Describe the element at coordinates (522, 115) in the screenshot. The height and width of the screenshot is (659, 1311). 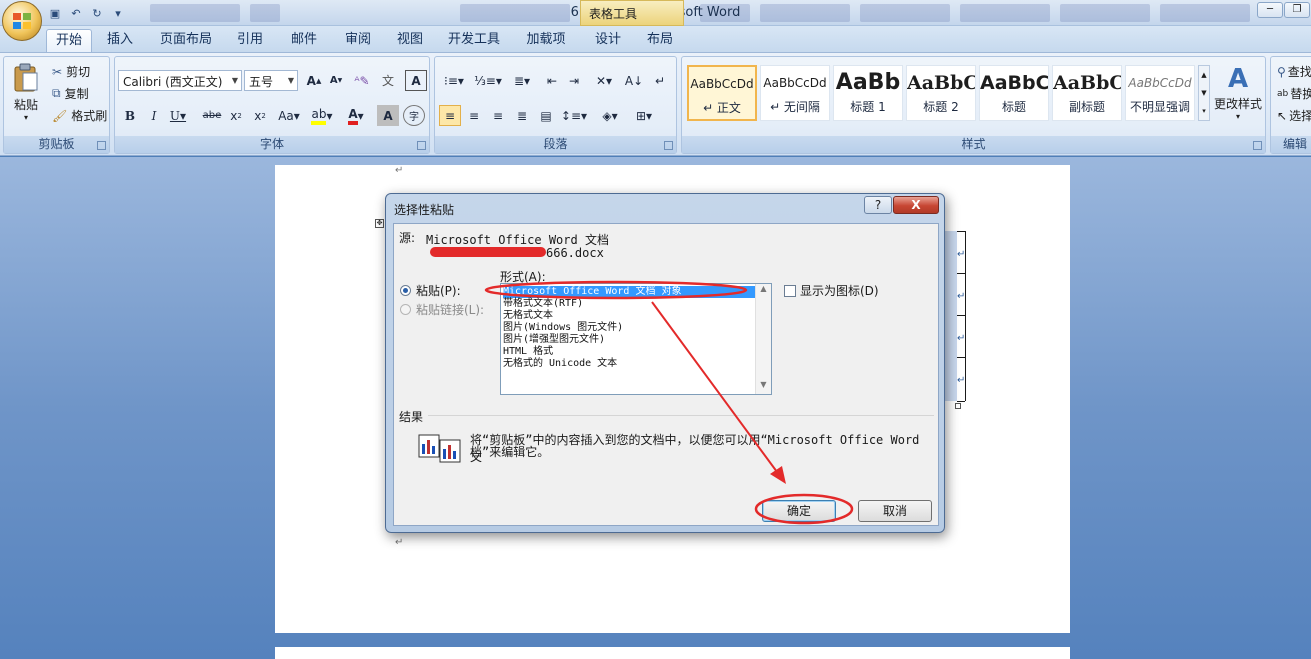
I see `justify-icon: ≣` at that location.